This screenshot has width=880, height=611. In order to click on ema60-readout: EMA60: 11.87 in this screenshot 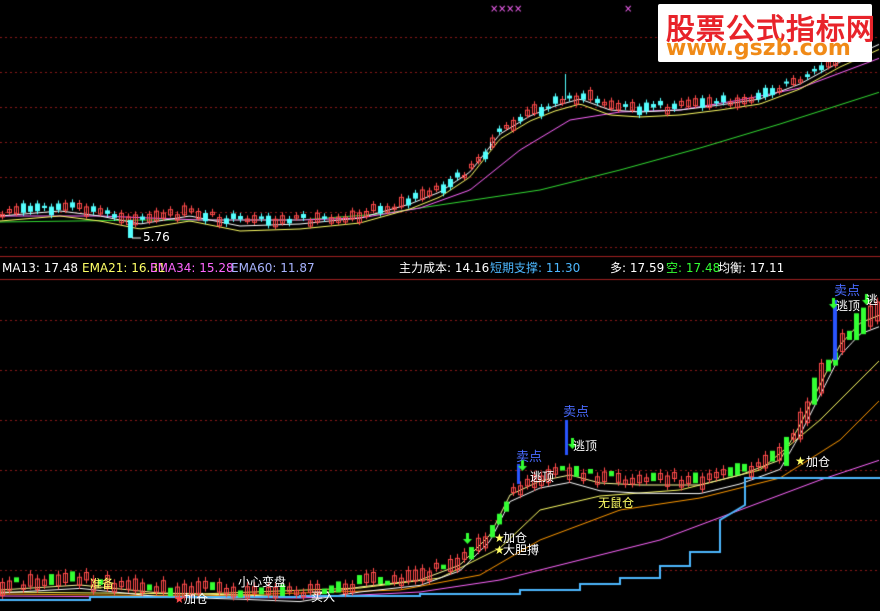, I will do `click(273, 268)`.